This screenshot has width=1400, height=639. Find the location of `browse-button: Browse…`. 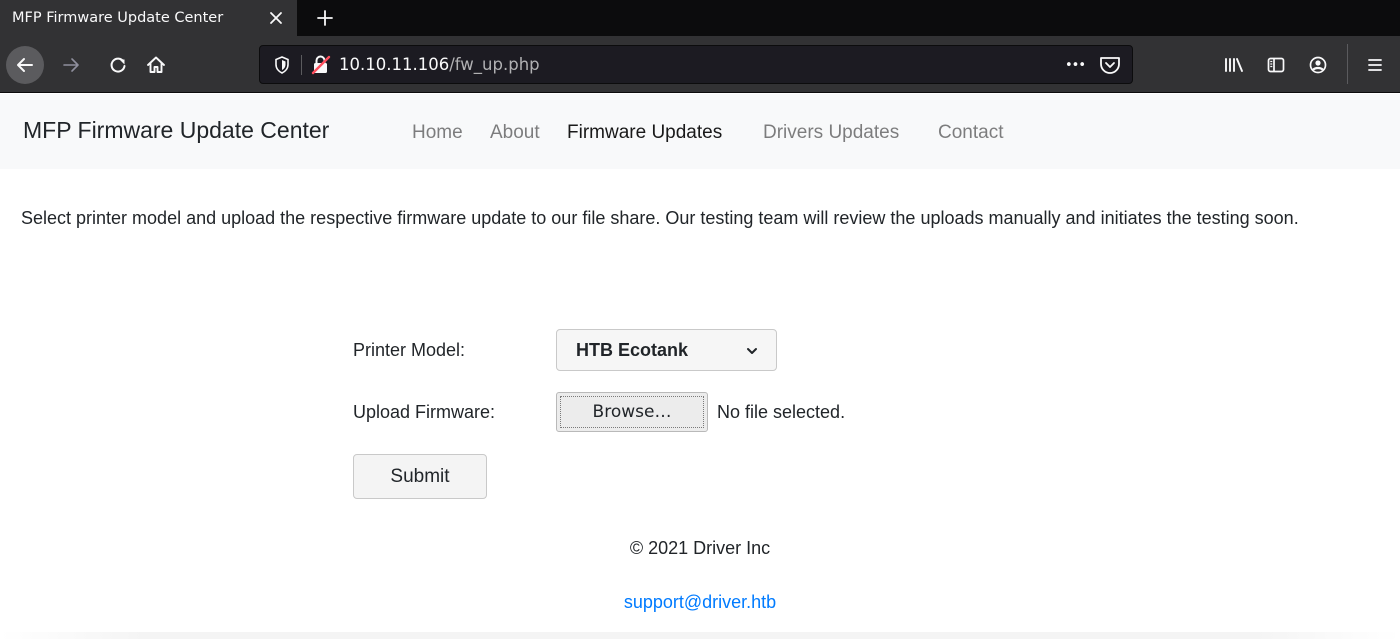

browse-button: Browse… is located at coordinates (632, 412).